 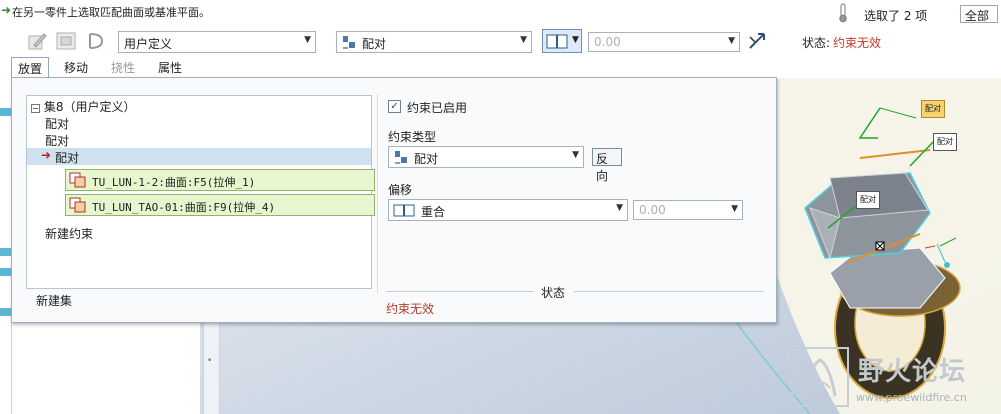 What do you see at coordinates (437, 108) in the screenshot?
I see `constraint-enabled-label: 约束已启用` at bounding box center [437, 108].